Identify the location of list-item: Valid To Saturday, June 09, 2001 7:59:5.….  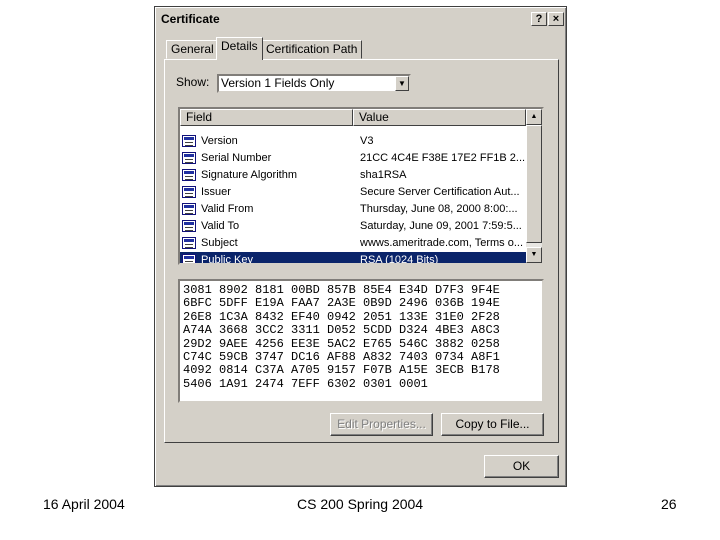
(353, 226).